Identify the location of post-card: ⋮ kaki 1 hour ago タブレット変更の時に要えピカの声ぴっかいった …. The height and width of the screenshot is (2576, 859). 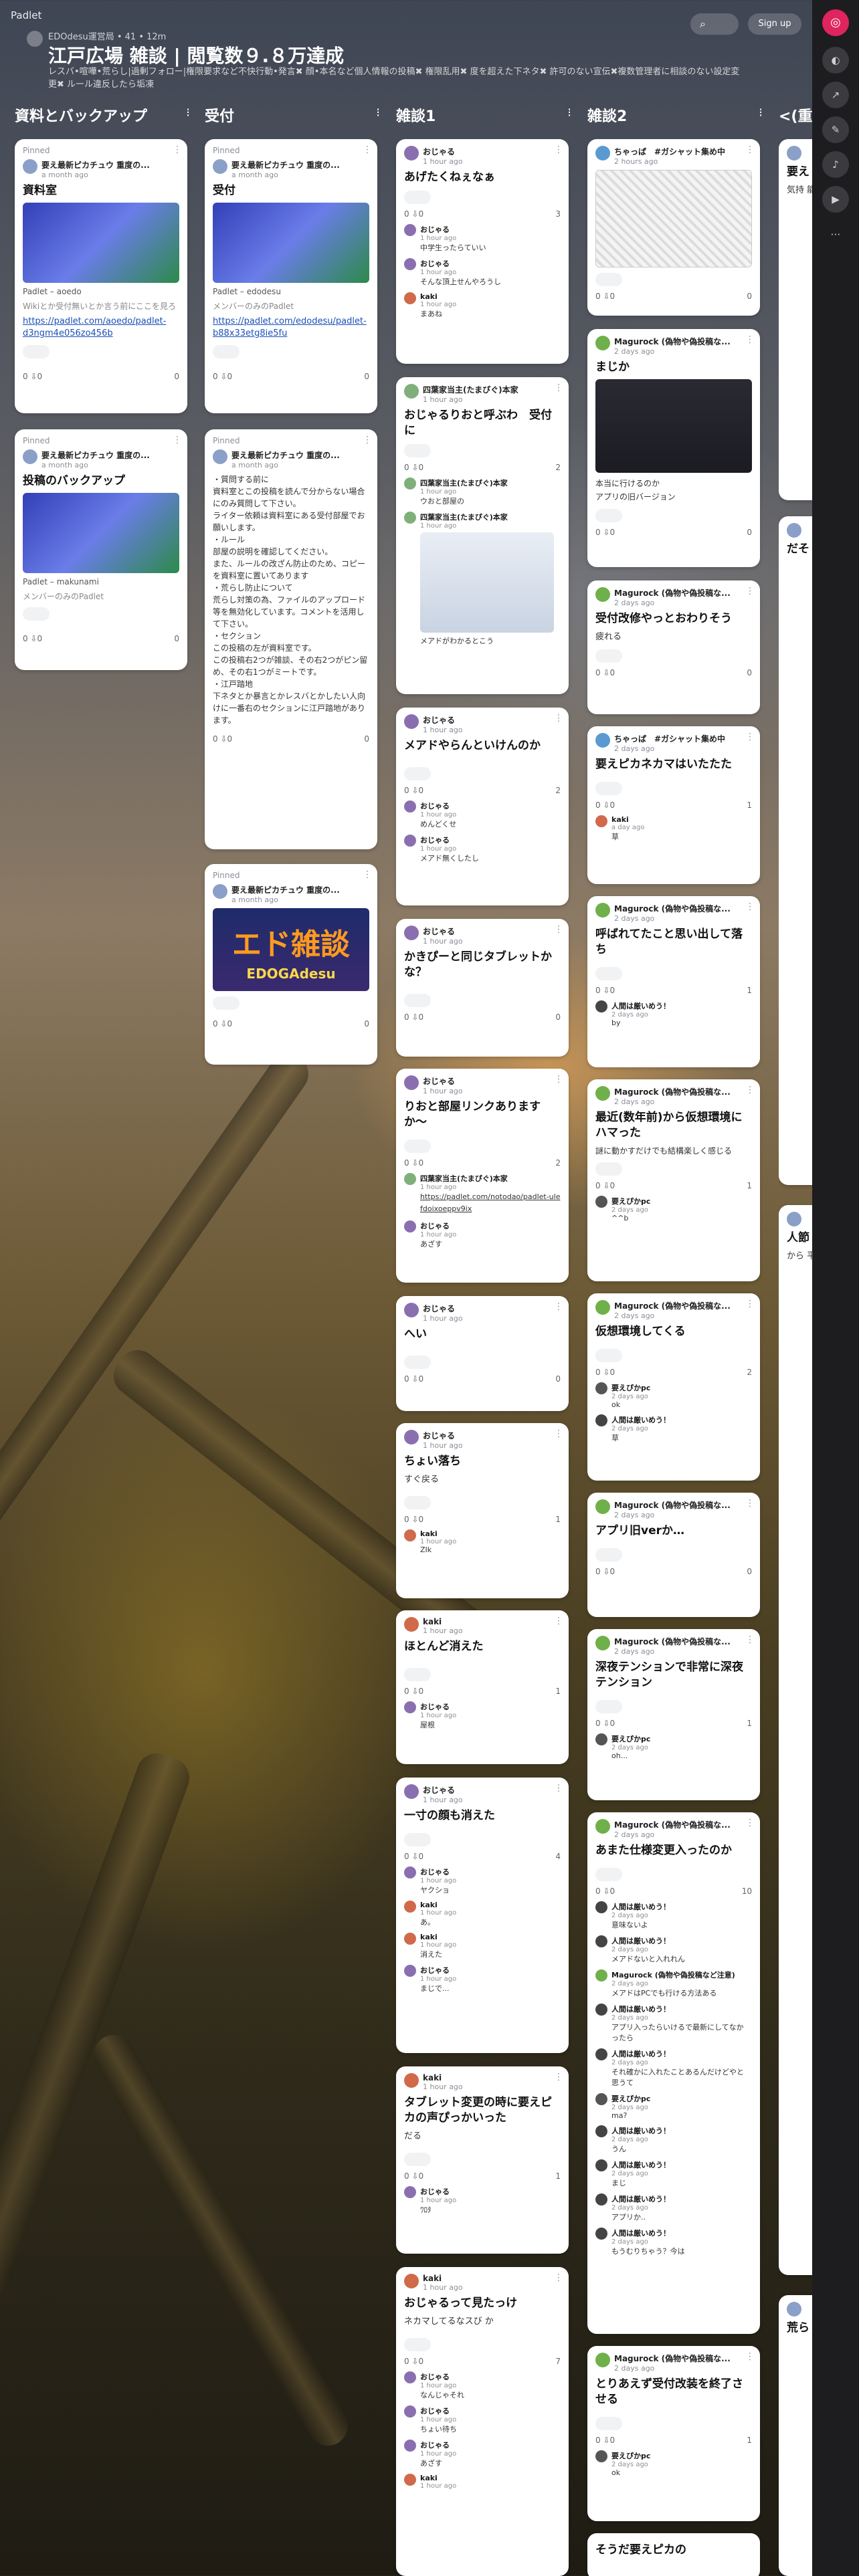
(482, 2160).